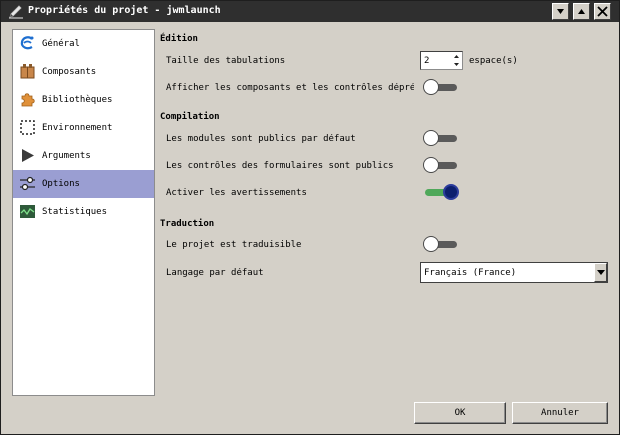 The height and width of the screenshot is (435, 620). What do you see at coordinates (66, 156) in the screenshot?
I see `sidebar-item-label: Arguments` at bounding box center [66, 156].